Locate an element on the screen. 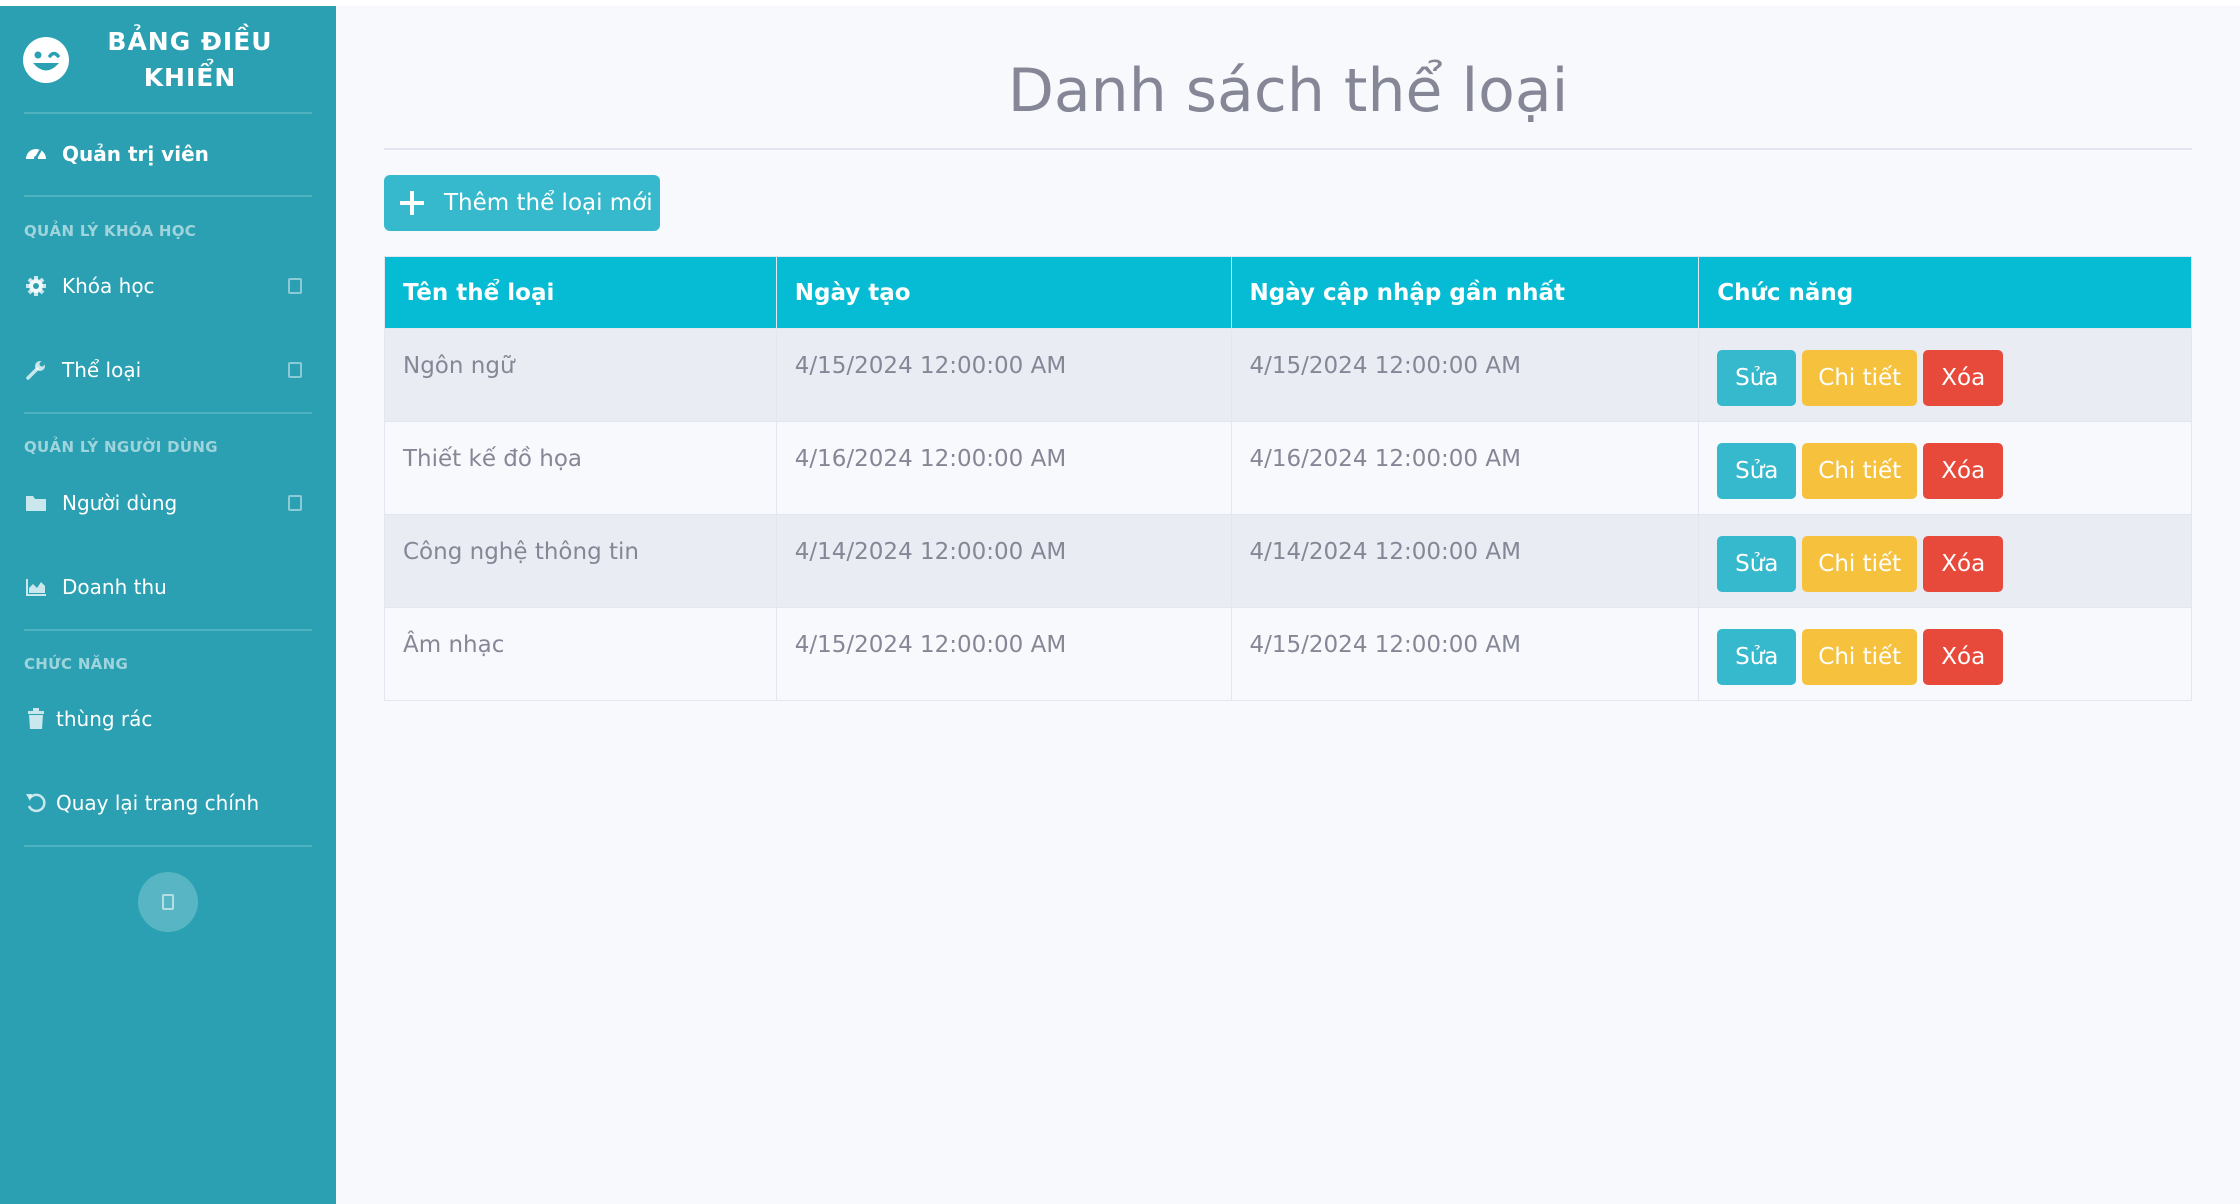  cell-updated: 4/14/2024 12:00:00 AM is located at coordinates (1465, 561).